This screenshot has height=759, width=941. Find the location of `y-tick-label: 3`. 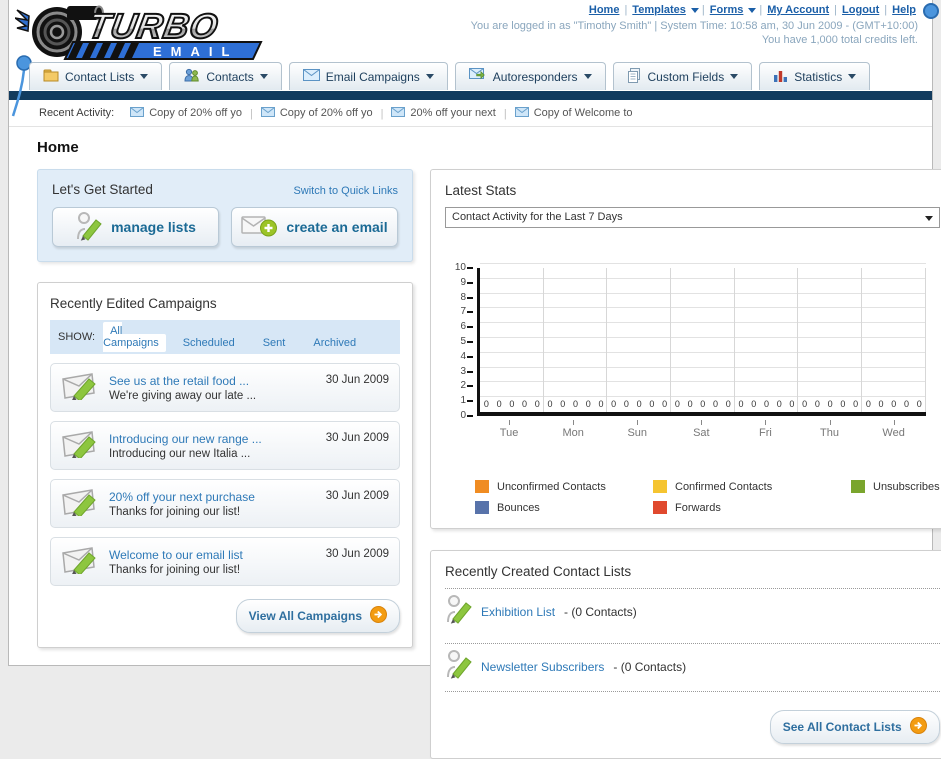

y-tick-label: 3 is located at coordinates (463, 371).